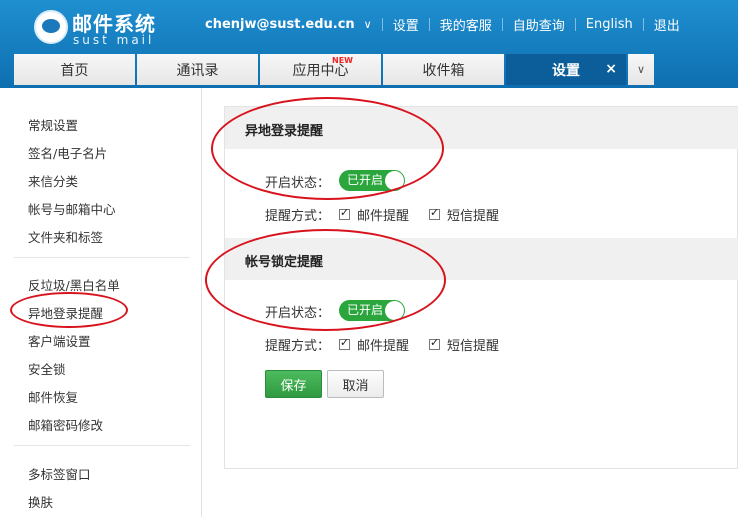  I want to click on tab-label: 收件箱, so click(443, 70).